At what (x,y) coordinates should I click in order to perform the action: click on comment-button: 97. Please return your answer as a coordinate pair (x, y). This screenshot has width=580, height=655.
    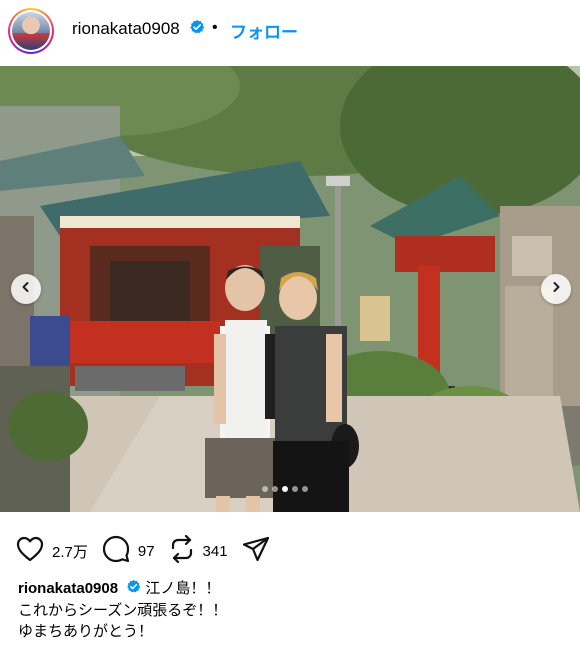
    Looking at the image, I should click on (128, 551).